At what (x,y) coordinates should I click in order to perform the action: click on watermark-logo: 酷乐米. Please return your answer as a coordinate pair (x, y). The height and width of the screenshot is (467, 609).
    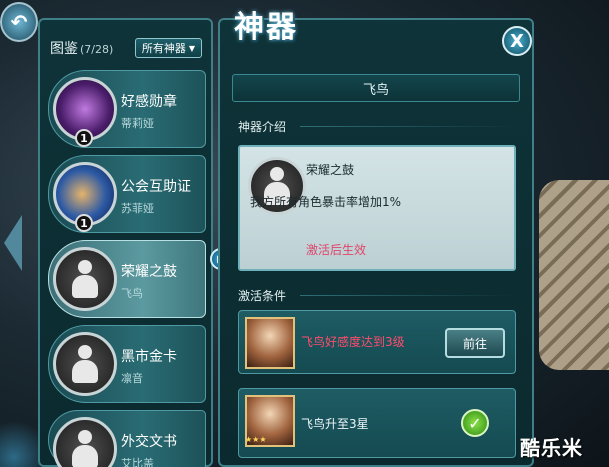
    Looking at the image, I should click on (551, 448).